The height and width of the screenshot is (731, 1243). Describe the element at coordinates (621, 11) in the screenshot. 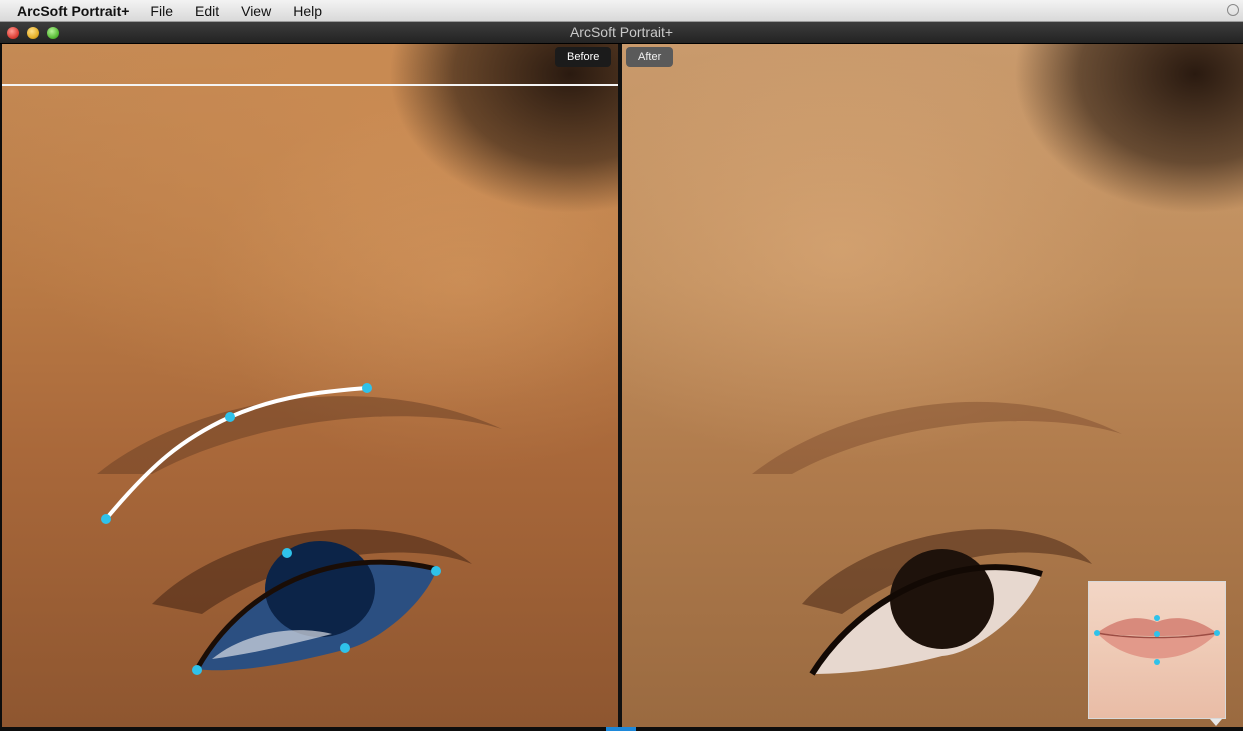

I see `menu-bar: ArcSoft Portrait+ File Edit View Help` at that location.